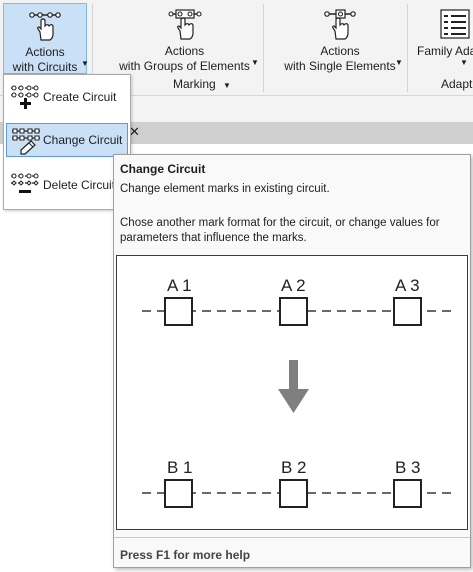 The height and width of the screenshot is (572, 473). I want to click on menu-item-create-circuit: Create Circuit, so click(67, 97).